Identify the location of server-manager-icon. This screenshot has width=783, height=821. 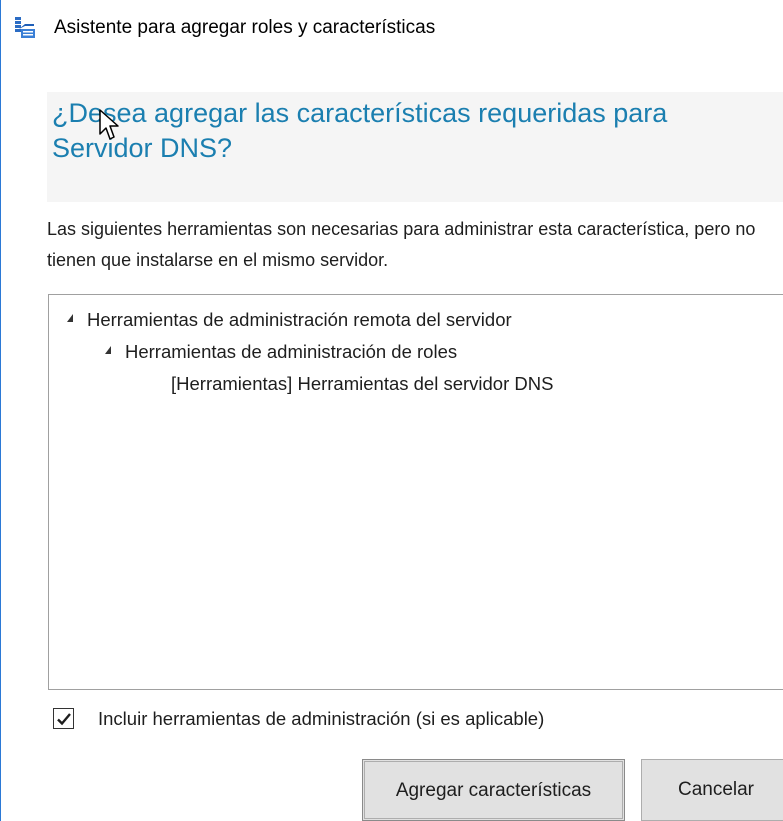
(25, 28).